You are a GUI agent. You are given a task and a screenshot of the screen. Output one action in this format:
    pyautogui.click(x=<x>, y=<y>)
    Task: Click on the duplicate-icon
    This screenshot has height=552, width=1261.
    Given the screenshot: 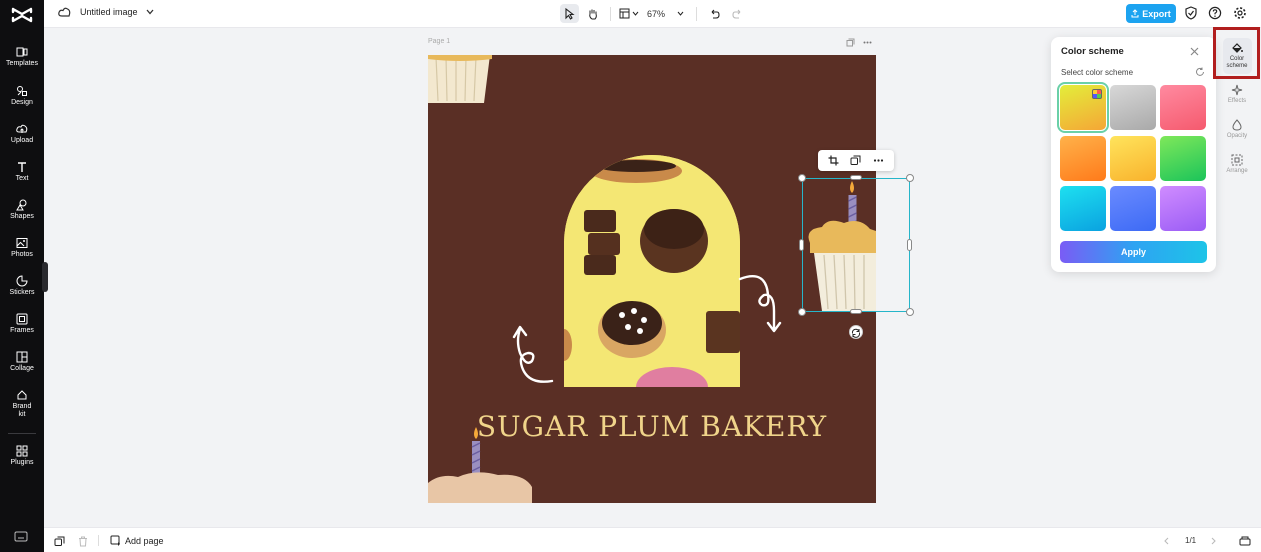 What is the action you would take?
    pyautogui.click(x=855, y=160)
    